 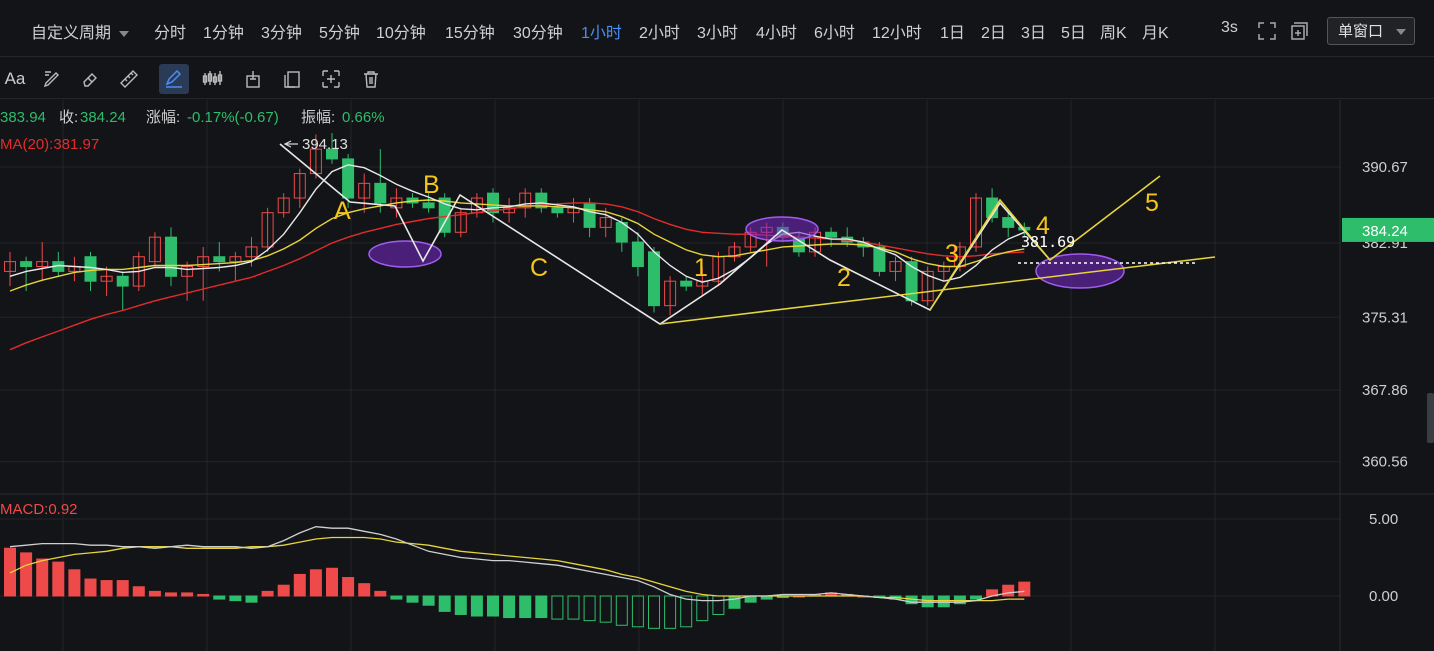 What do you see at coordinates (937, 290) in the screenshot?
I see `support-trendline` at bounding box center [937, 290].